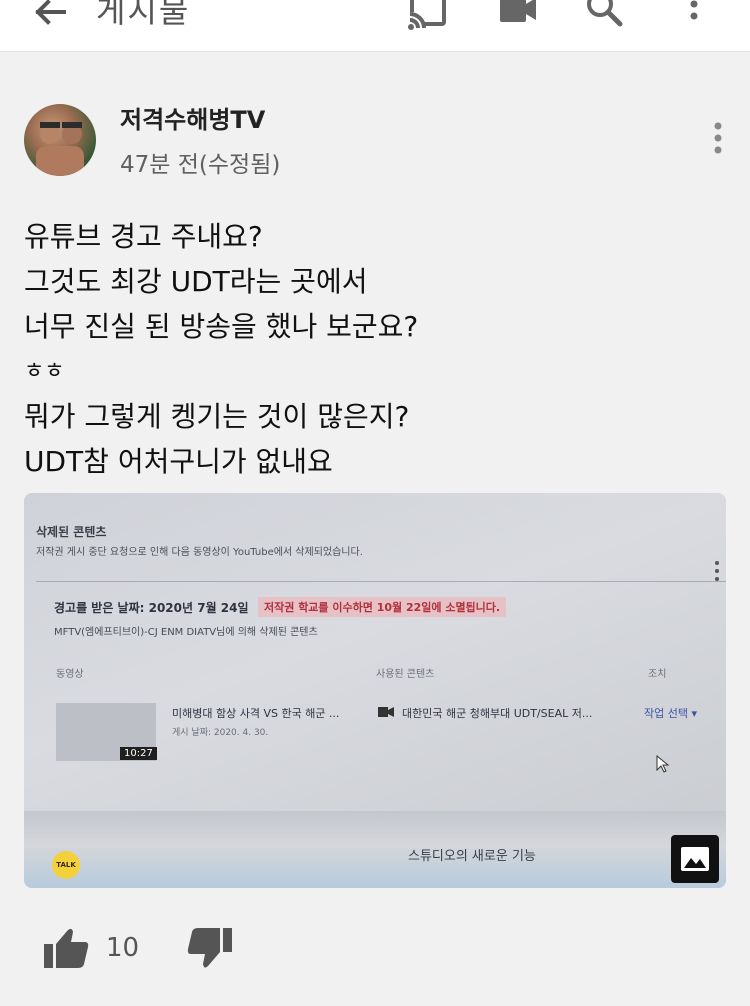 This screenshot has width=750, height=1006. I want to click on image-icon, so click(695, 859).